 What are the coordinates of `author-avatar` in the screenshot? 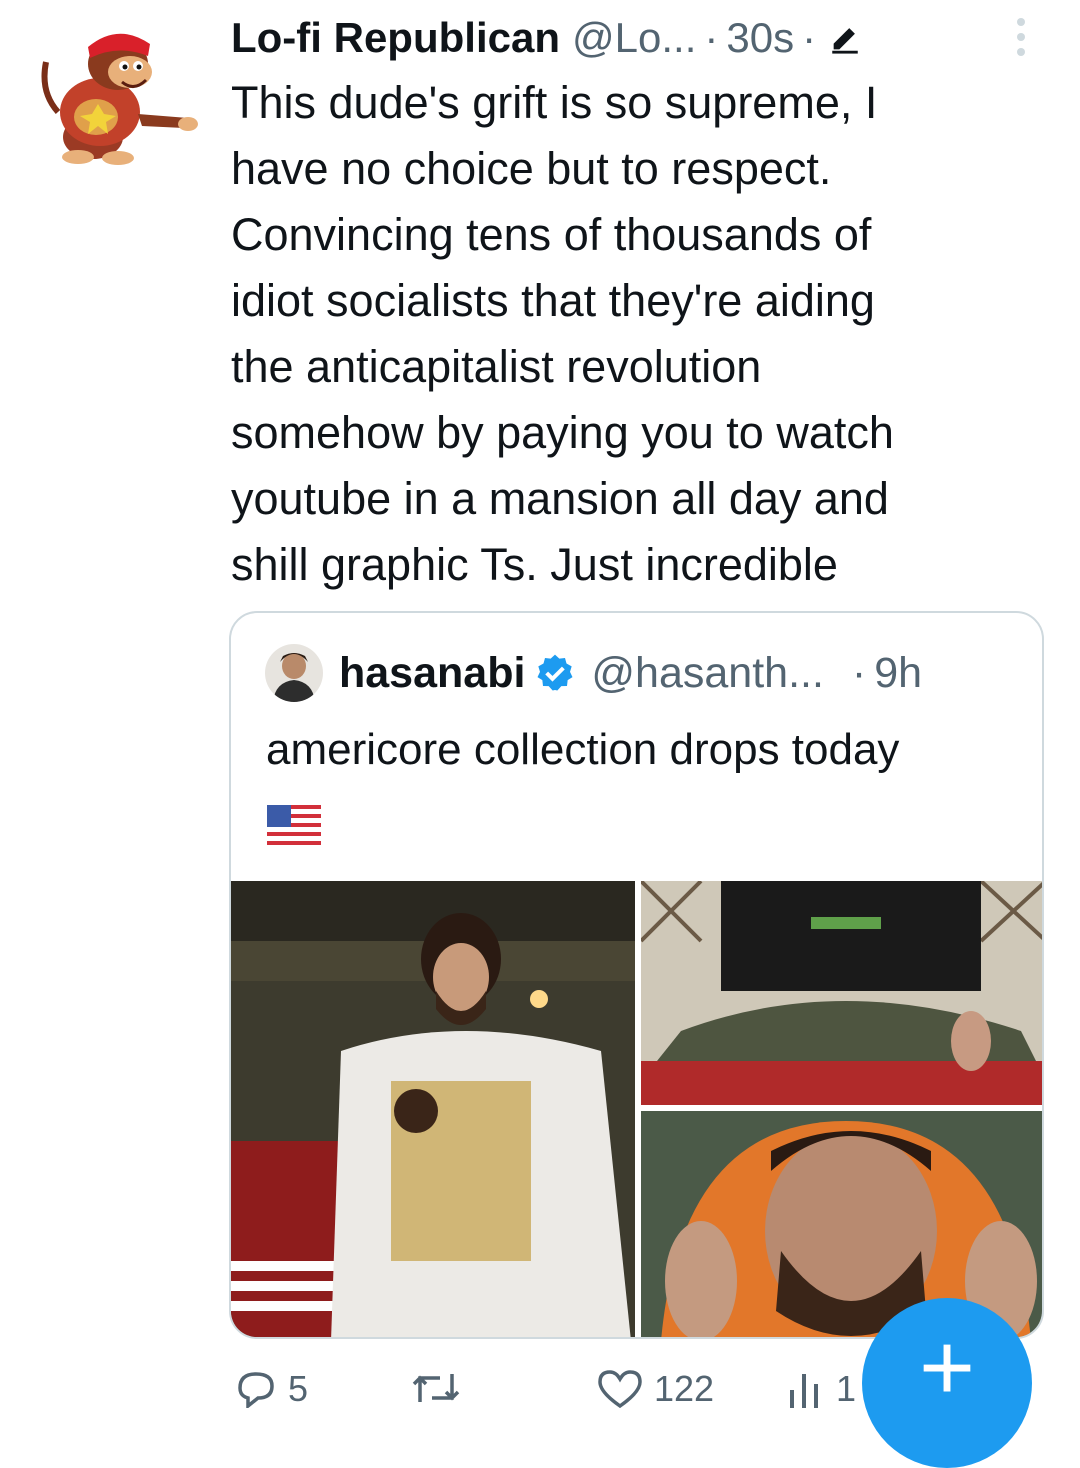 It's located at (119, 96).